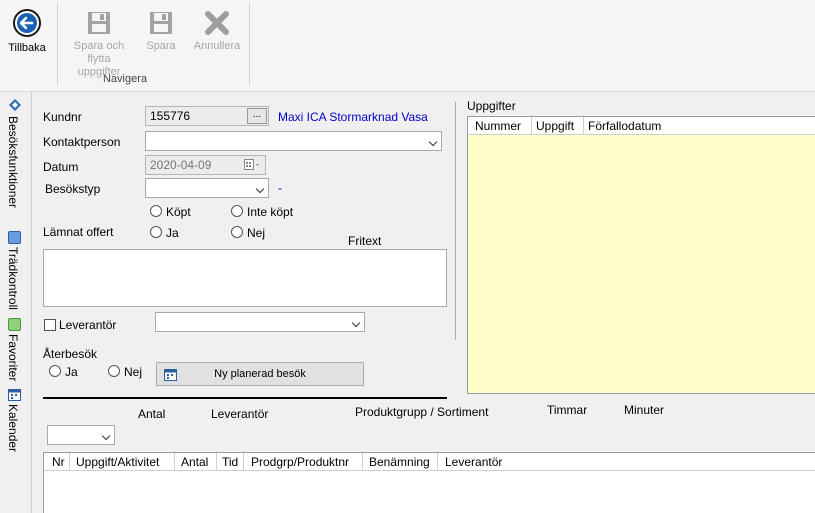  What do you see at coordinates (260, 322) in the screenshot?
I see `leverantor-select` at bounding box center [260, 322].